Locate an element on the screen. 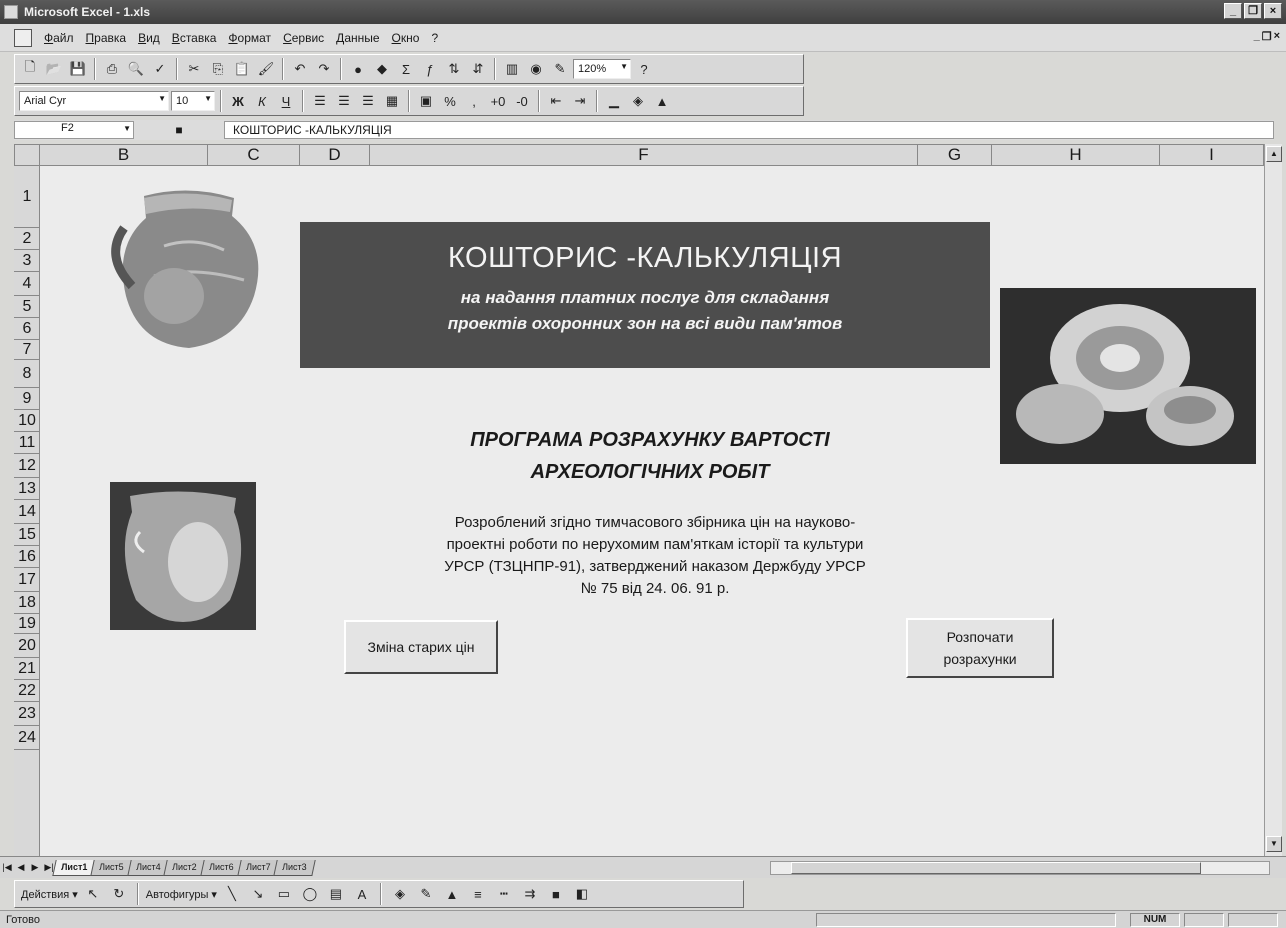  row-header-5: 5 is located at coordinates (27, 307).